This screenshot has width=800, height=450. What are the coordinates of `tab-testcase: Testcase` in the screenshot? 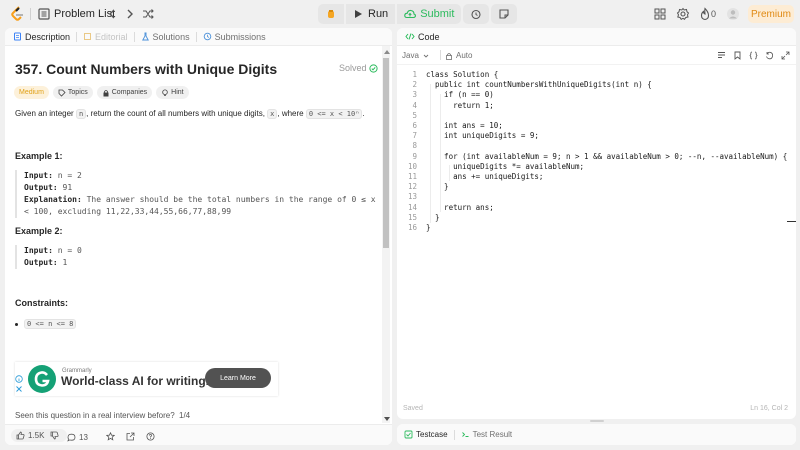 It's located at (426, 434).